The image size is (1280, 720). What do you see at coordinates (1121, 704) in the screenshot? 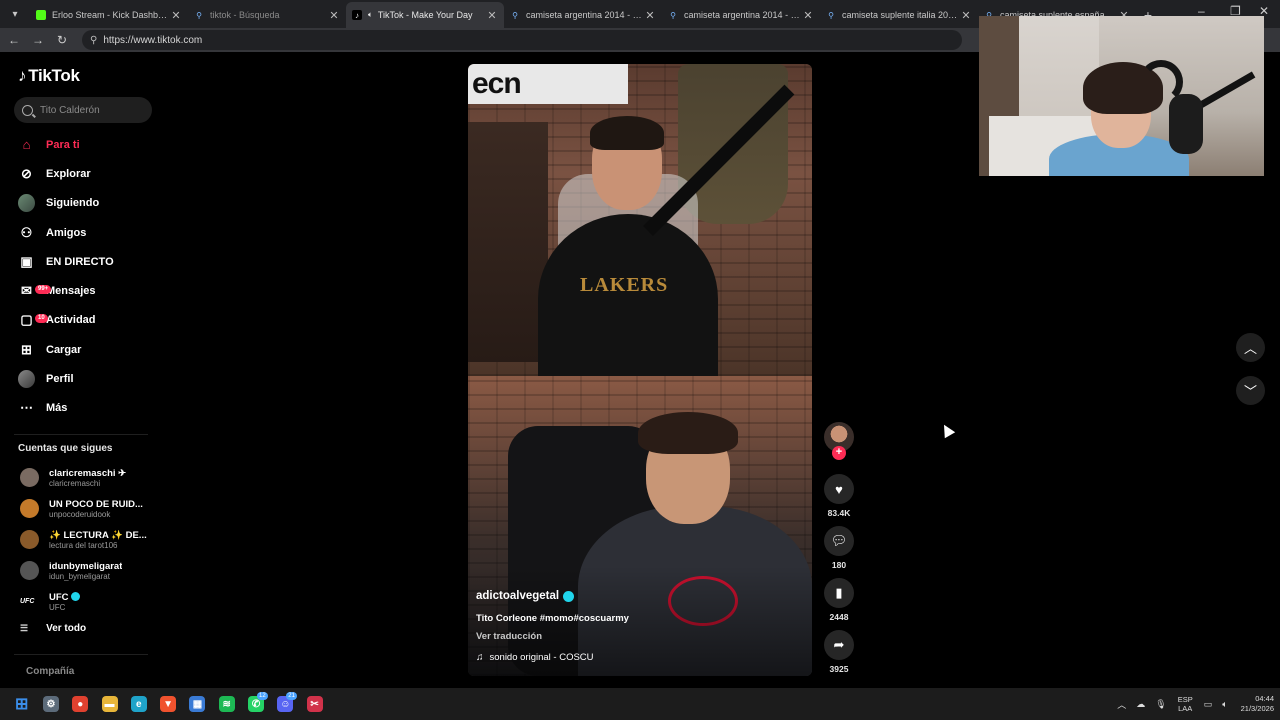
I see `show-hidden-icons-icon: ︿` at bounding box center [1121, 704].